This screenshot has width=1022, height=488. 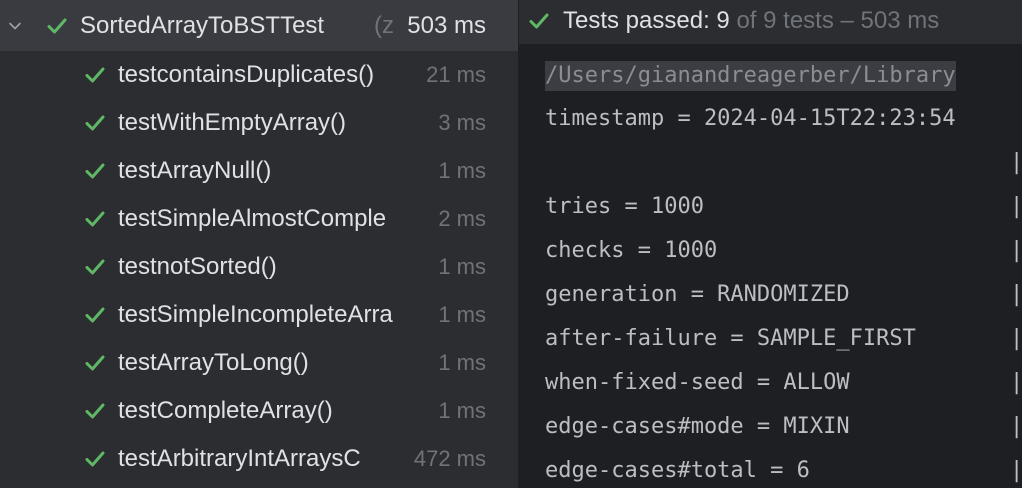 I want to click on console-line: edge-cases#mode = MIXIN, so click(x=697, y=426).